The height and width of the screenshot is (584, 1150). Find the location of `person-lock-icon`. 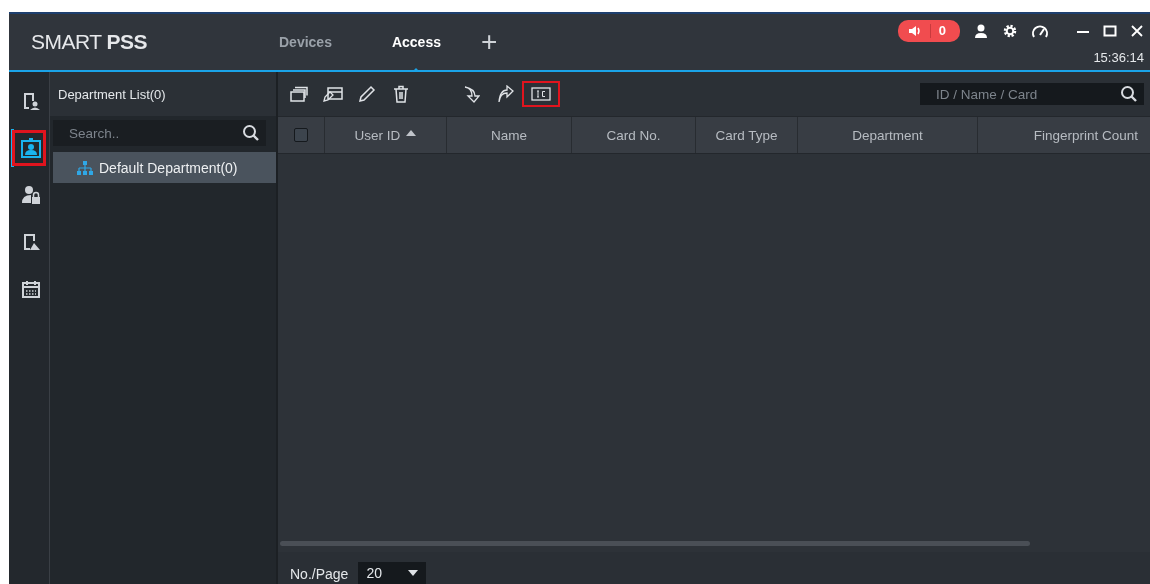

person-lock-icon is located at coordinates (30, 195).